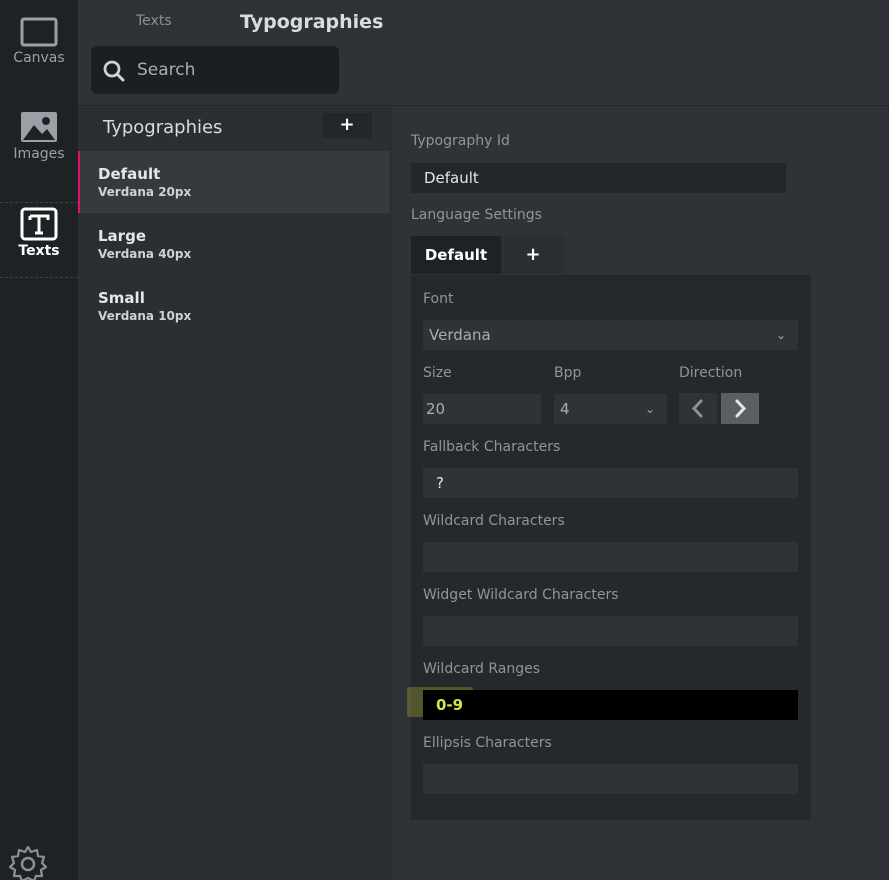 Image resolution: width=889 pixels, height=880 pixels. Describe the element at coordinates (482, 409) in the screenshot. I see `size-input: 20` at that location.